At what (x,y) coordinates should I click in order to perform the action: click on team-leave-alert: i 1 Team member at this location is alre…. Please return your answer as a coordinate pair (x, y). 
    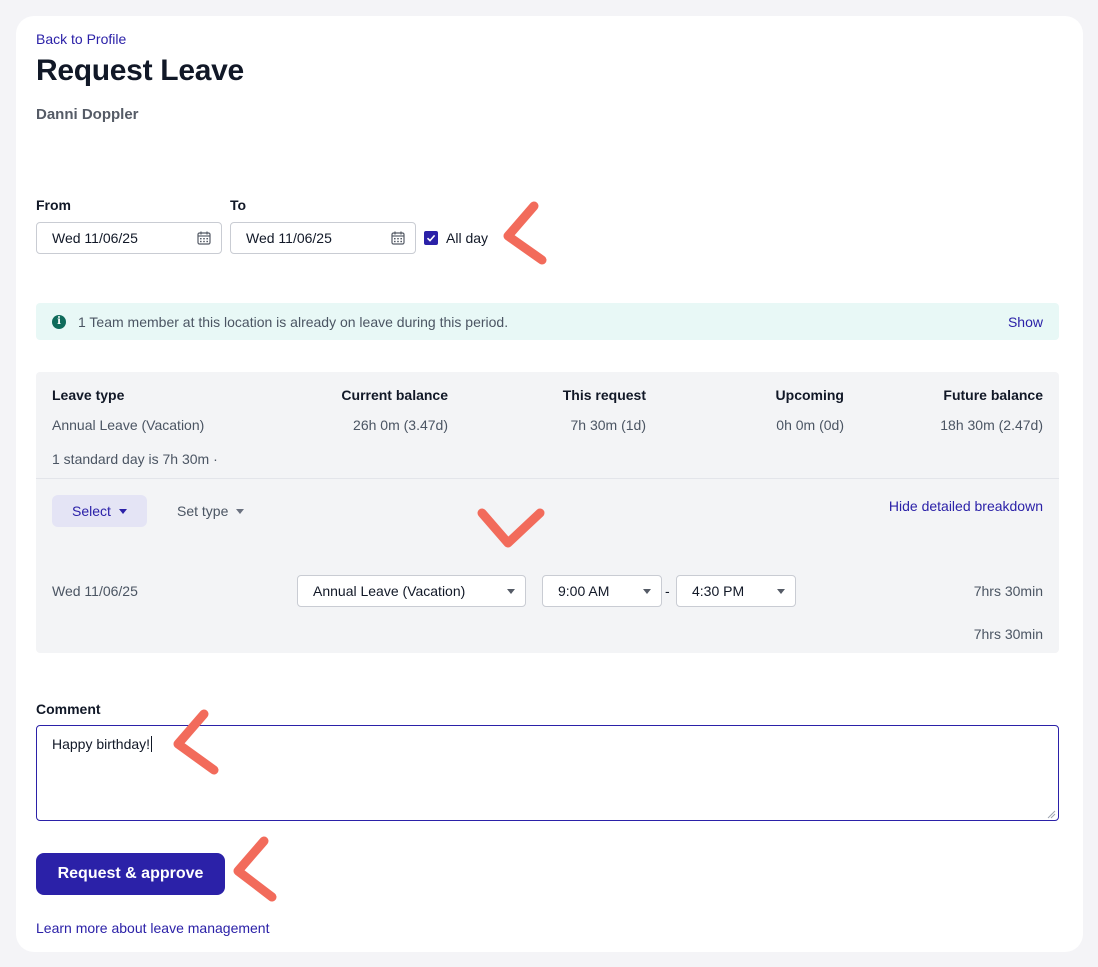
    Looking at the image, I should click on (547, 321).